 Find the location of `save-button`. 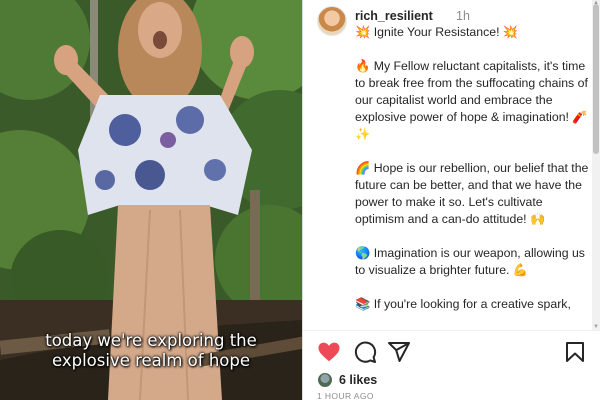

save-button is located at coordinates (575, 352).